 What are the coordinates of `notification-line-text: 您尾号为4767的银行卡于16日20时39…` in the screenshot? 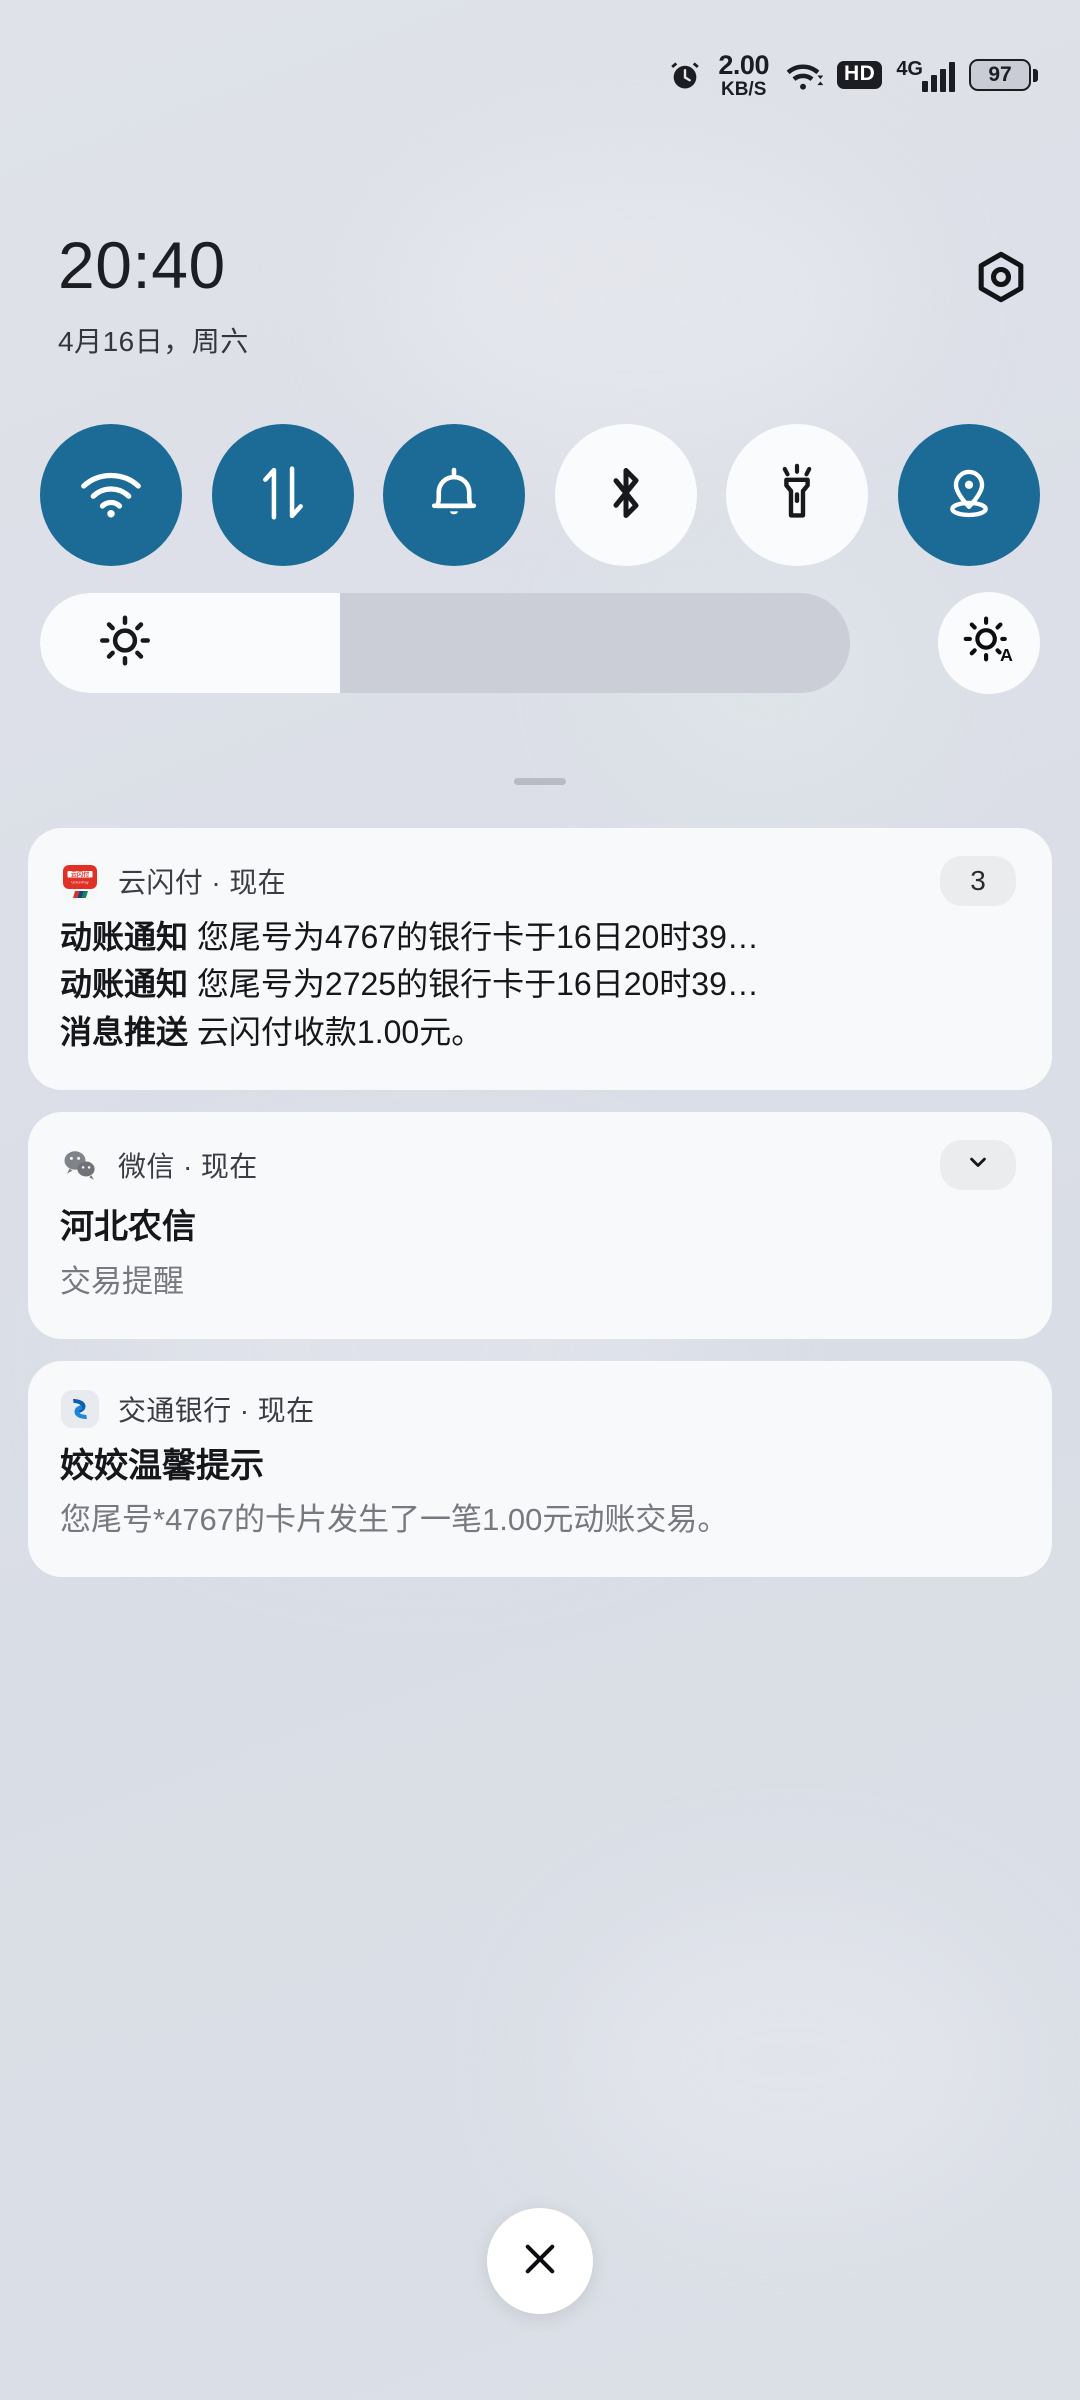 It's located at (477, 937).